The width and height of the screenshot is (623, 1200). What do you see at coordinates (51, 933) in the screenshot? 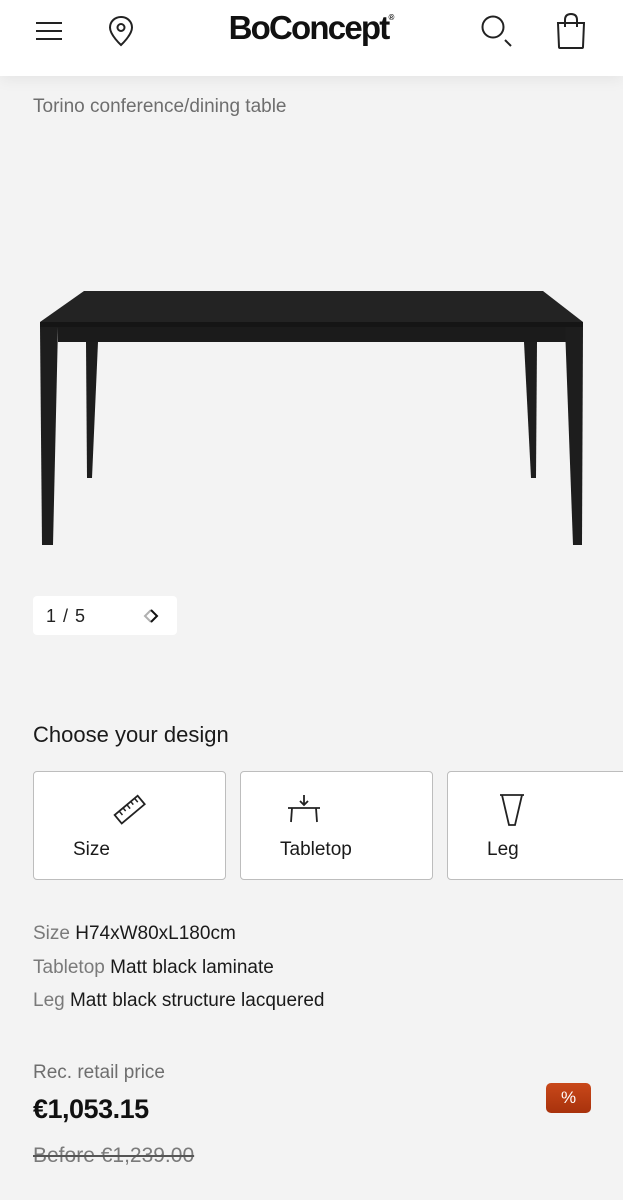
I see `spec-key: Size` at bounding box center [51, 933].